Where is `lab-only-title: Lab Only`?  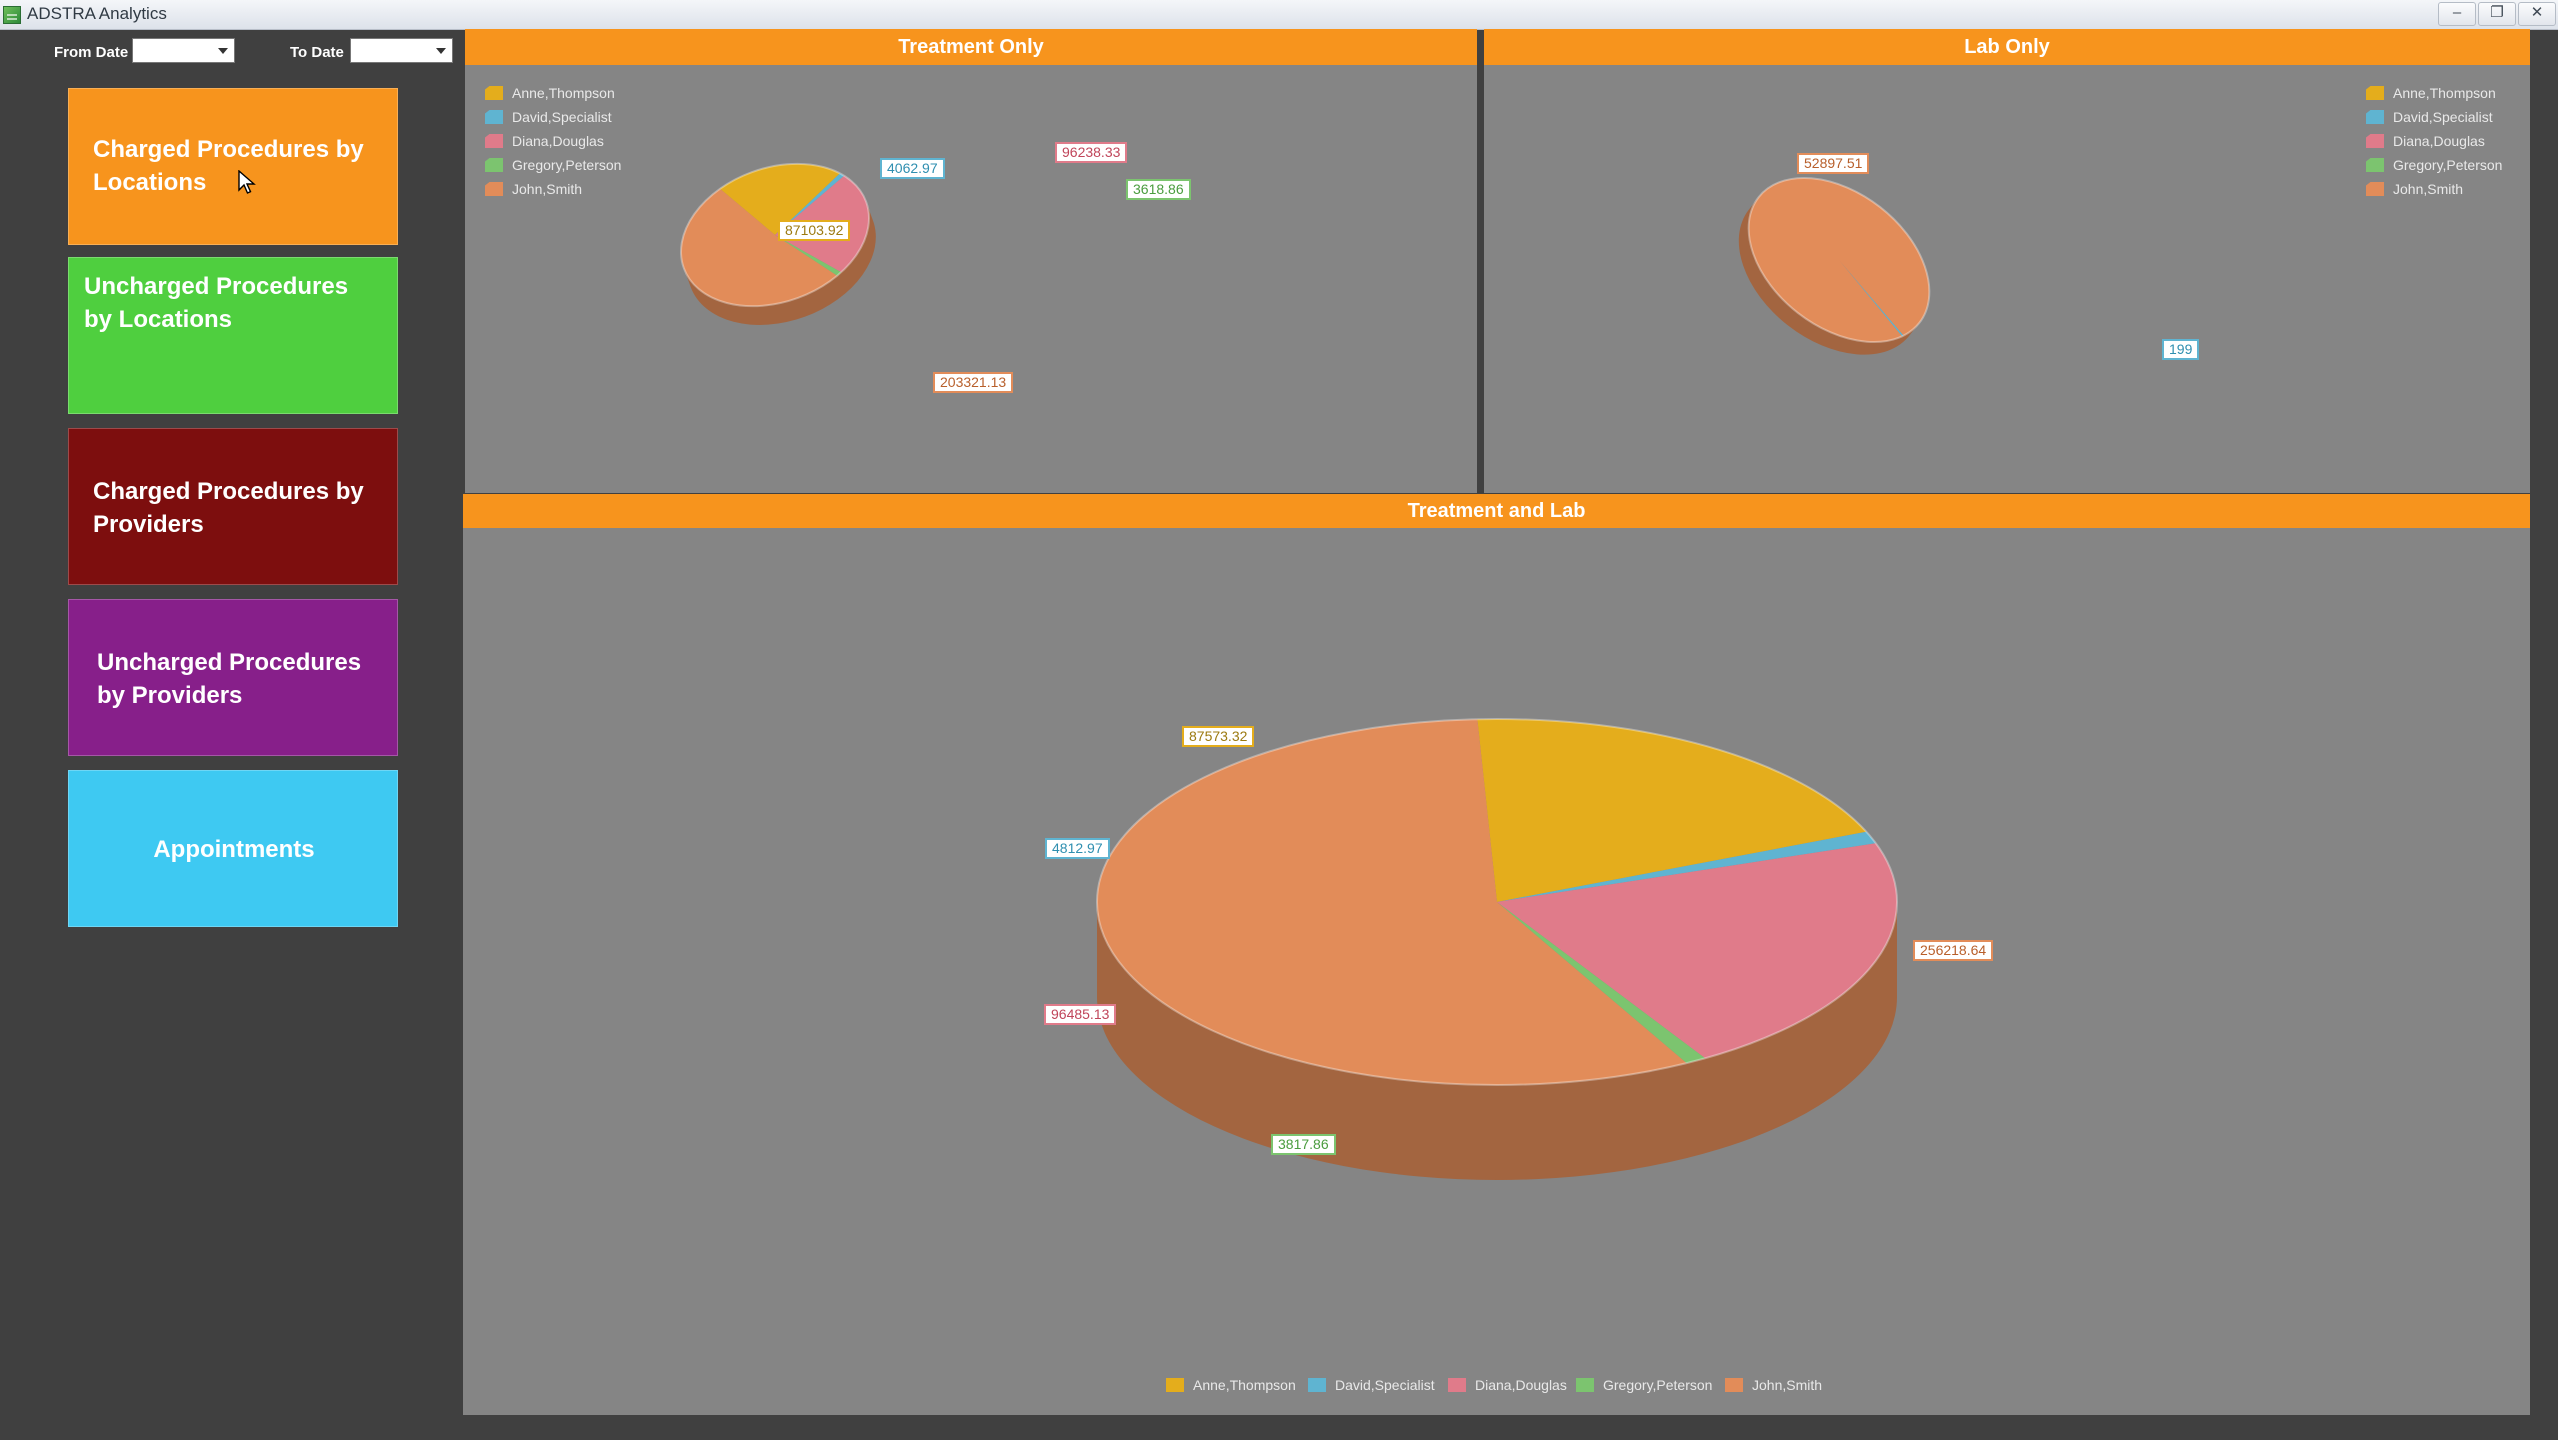 lab-only-title: Lab Only is located at coordinates (2007, 47).